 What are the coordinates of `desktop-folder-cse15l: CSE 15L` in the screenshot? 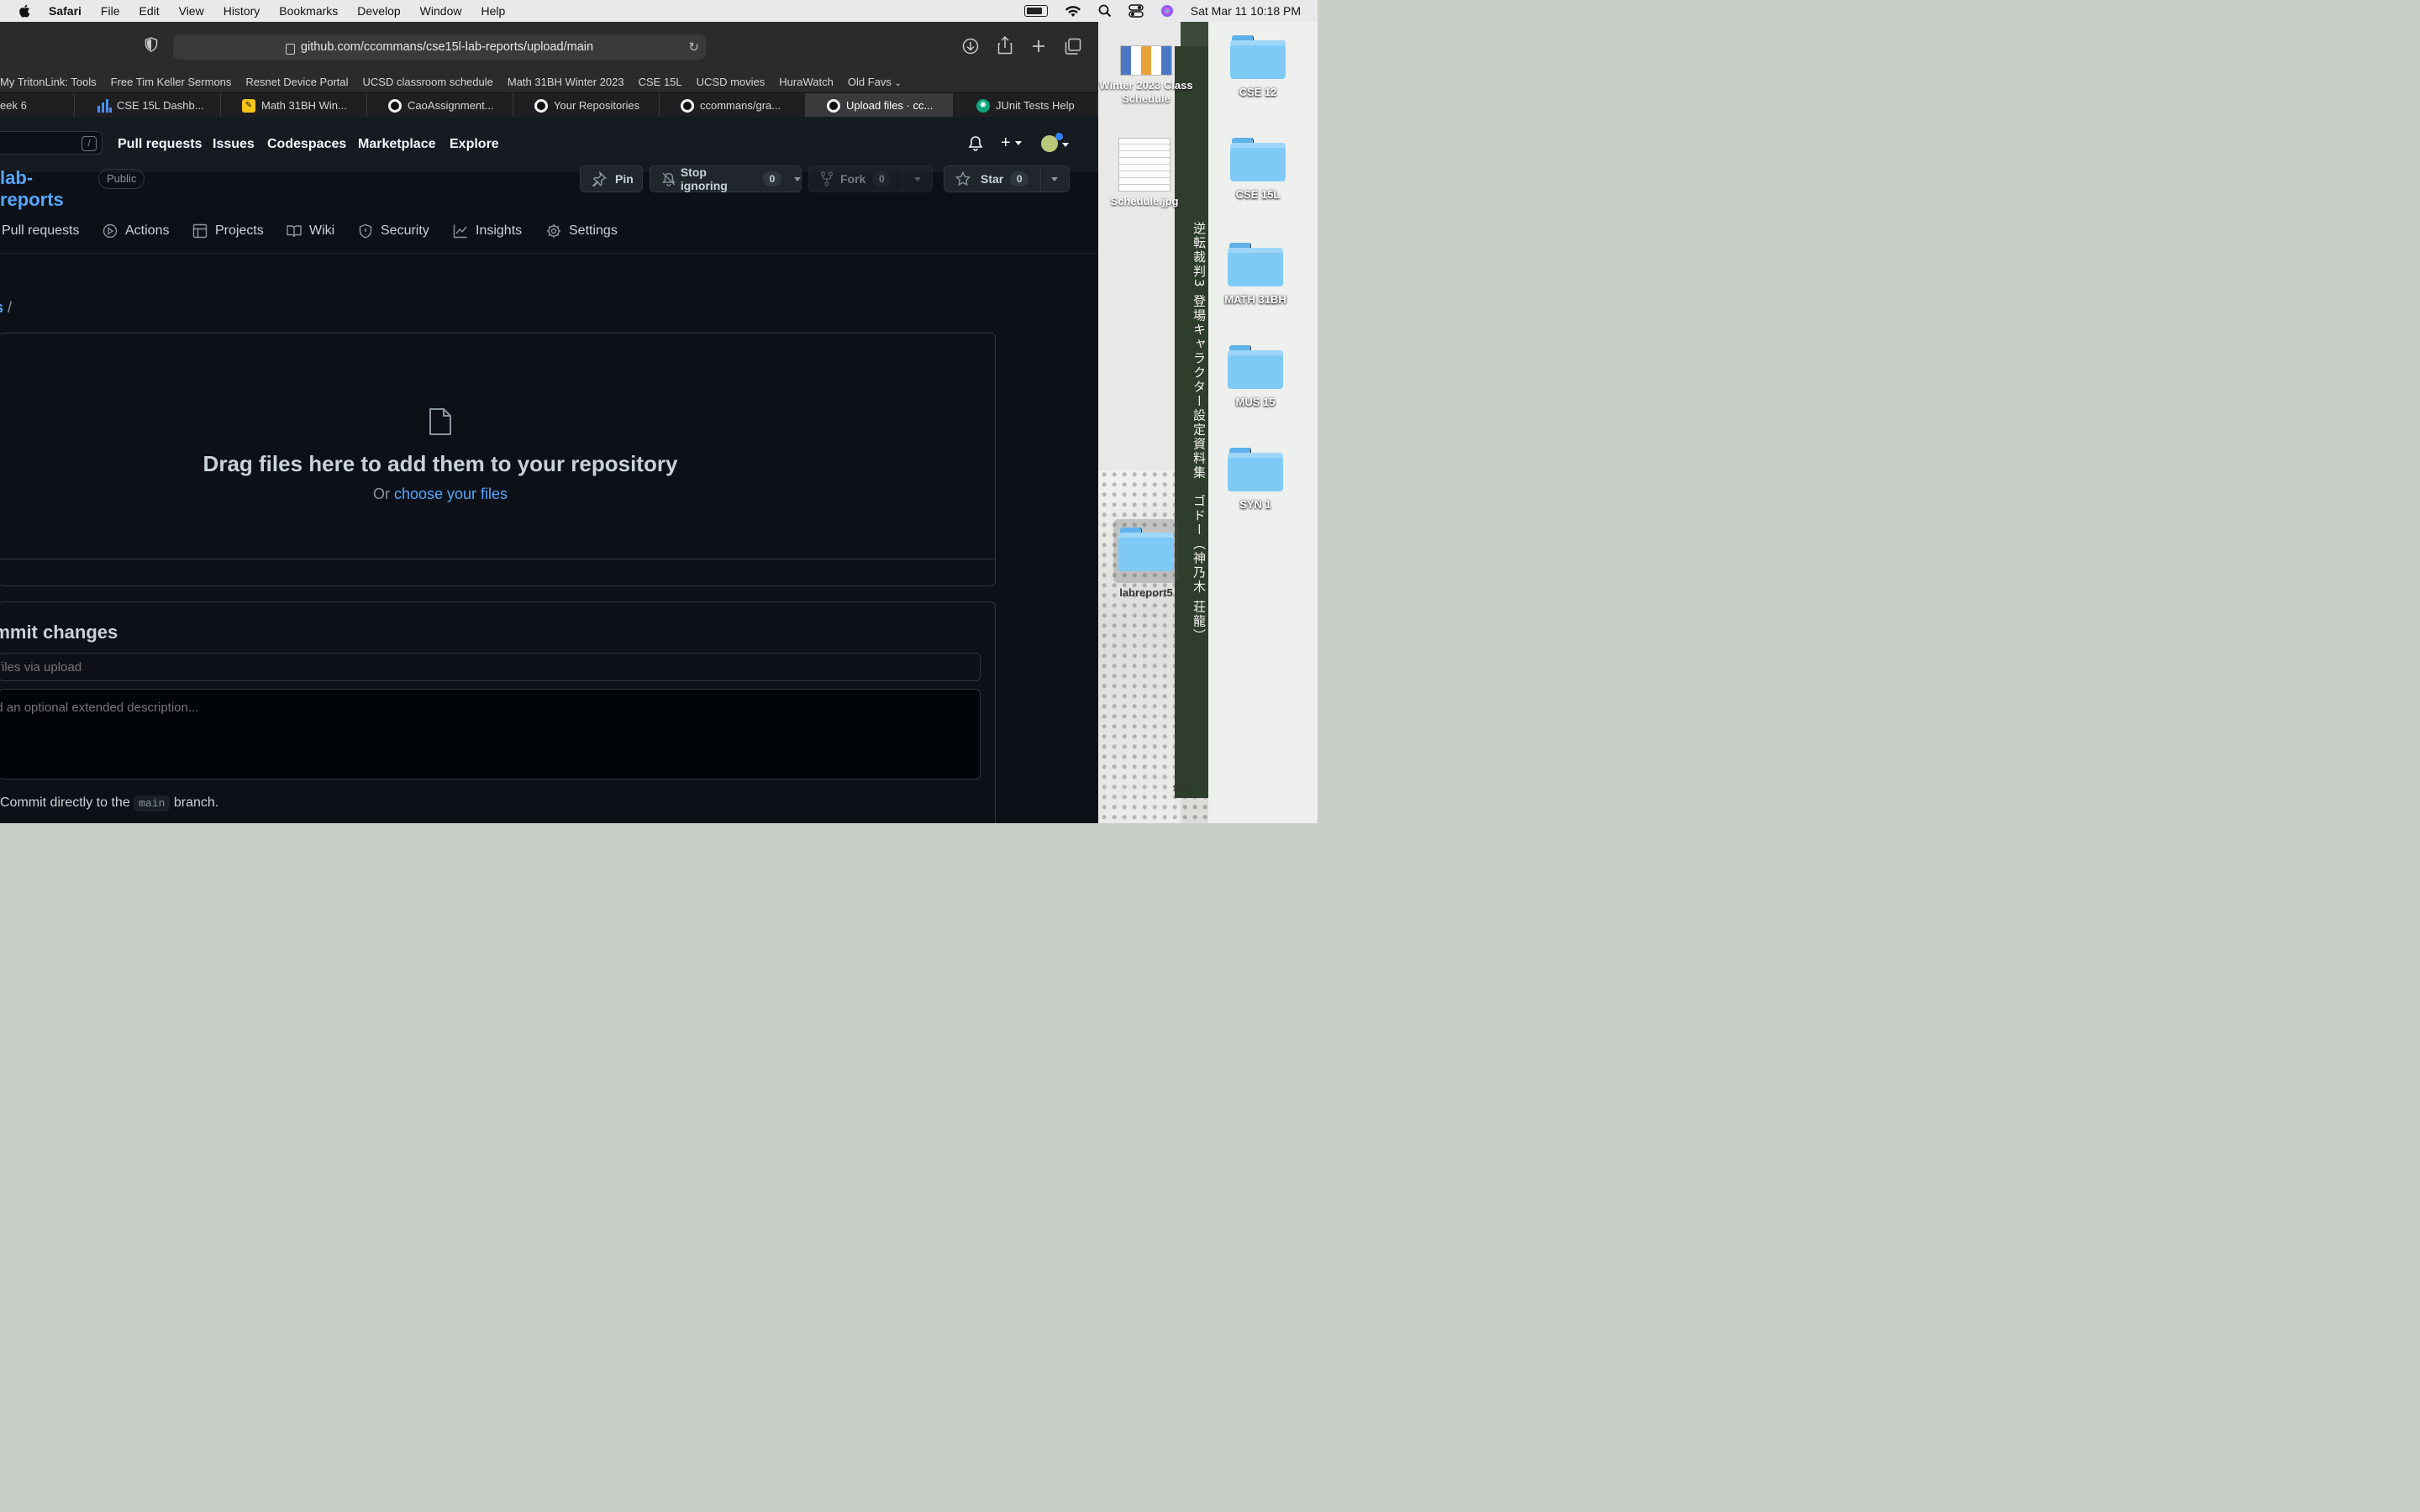 It's located at (1257, 169).